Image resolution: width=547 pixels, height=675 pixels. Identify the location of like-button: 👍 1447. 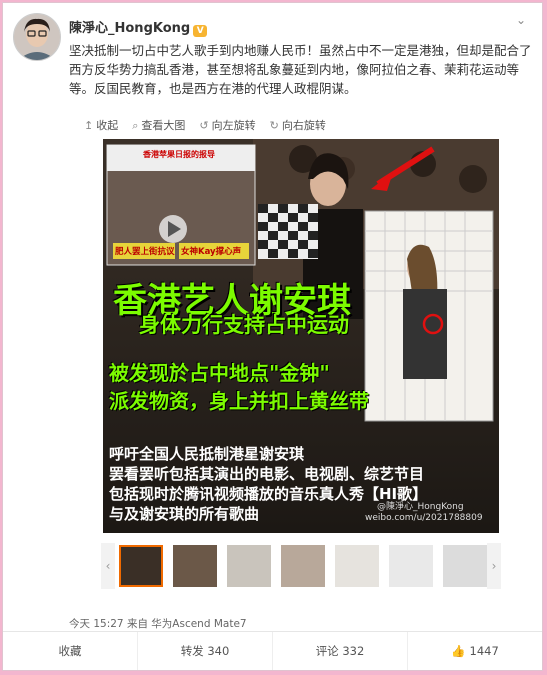
(474, 651).